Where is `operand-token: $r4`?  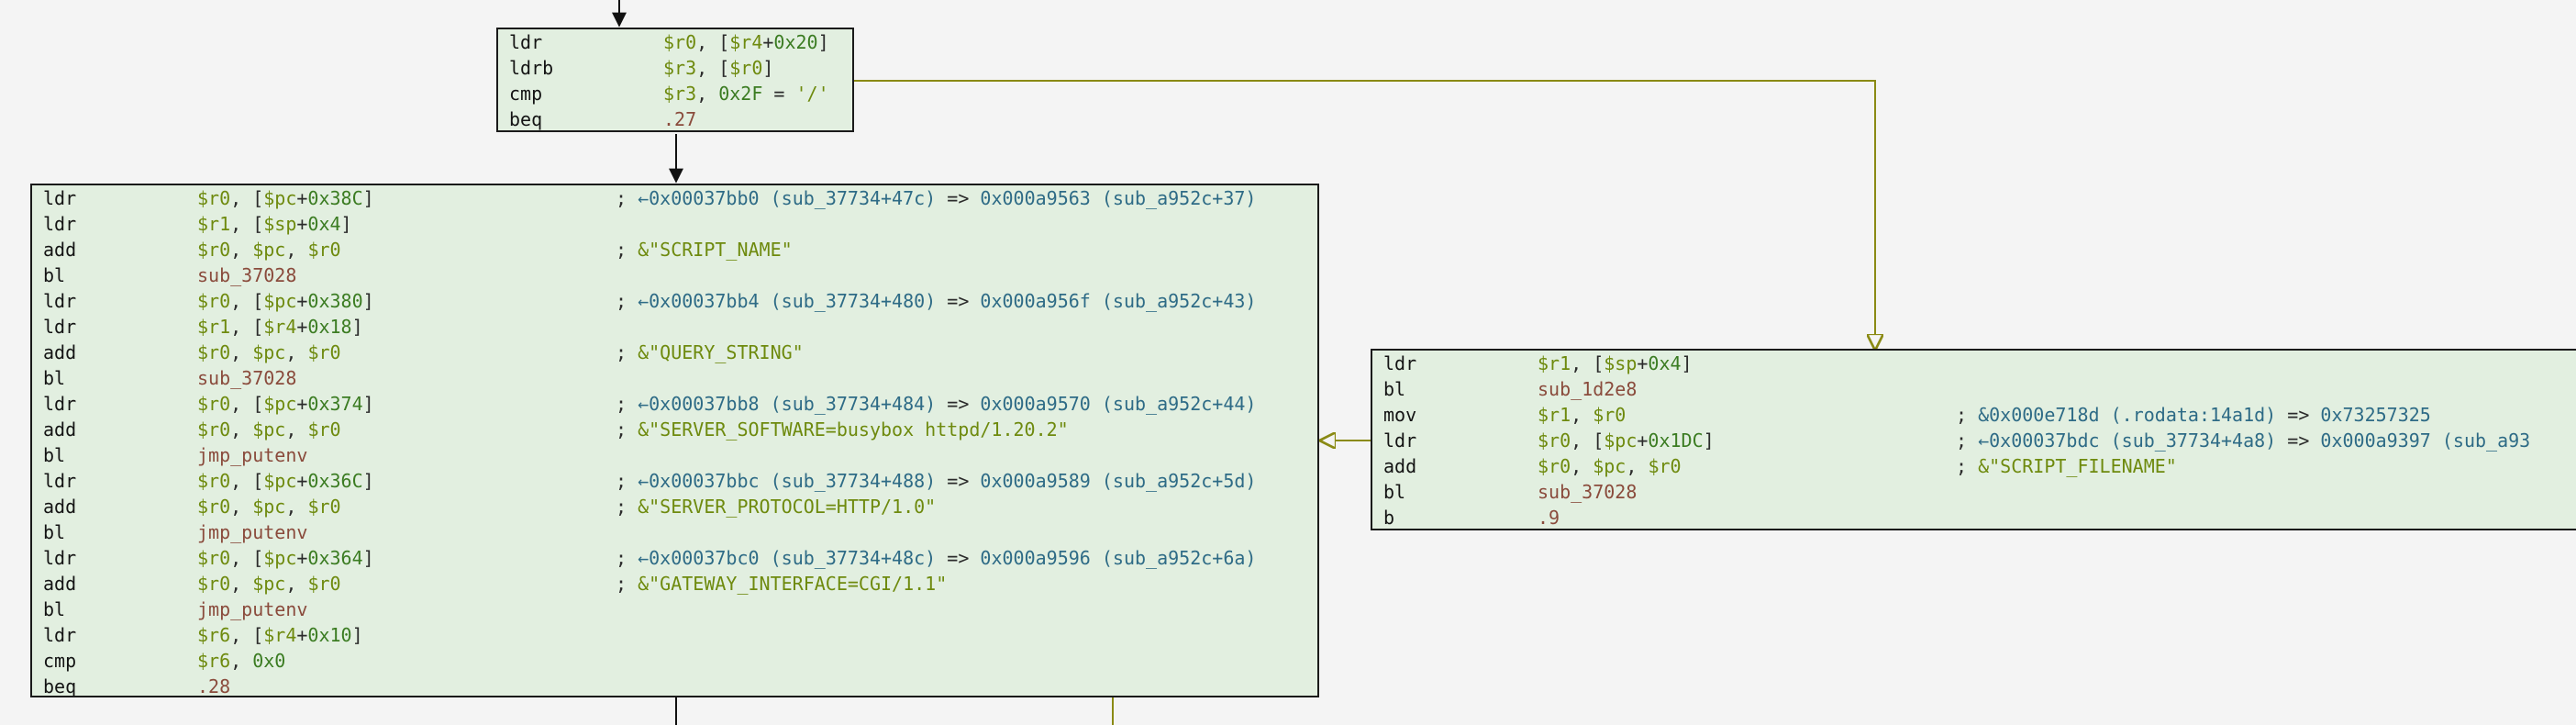
operand-token: $r4 is located at coordinates (280, 635).